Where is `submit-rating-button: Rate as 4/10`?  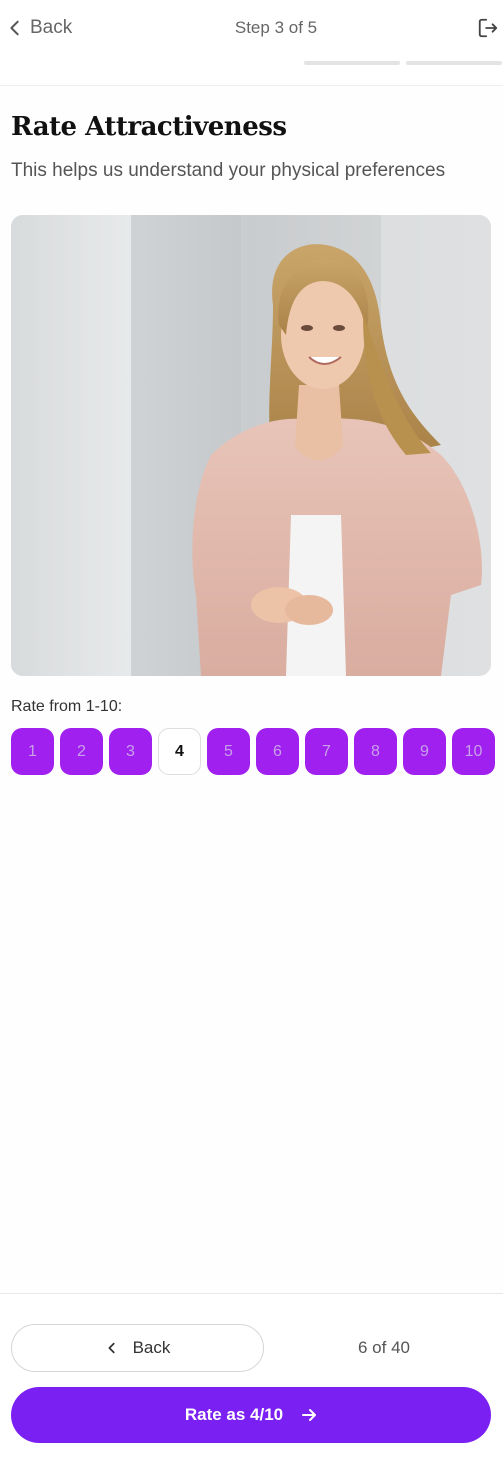
submit-rating-button: Rate as 4/10 is located at coordinates (251, 1415).